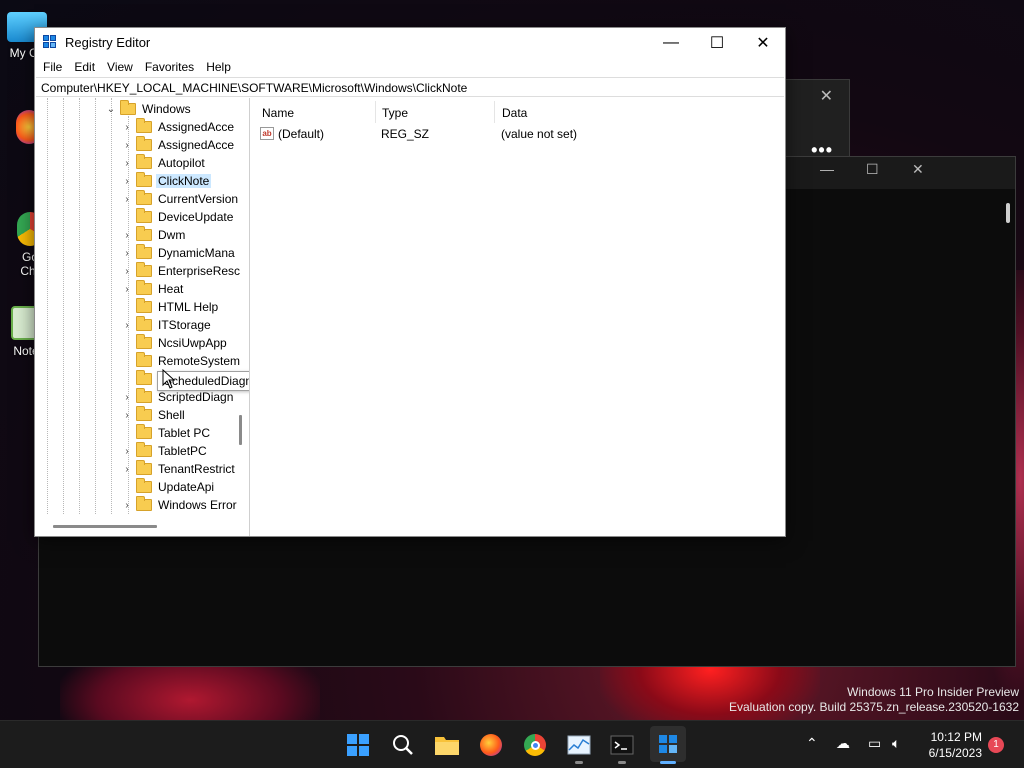  I want to click on clock: 10:12 PM 6/15/2023, so click(946, 745).